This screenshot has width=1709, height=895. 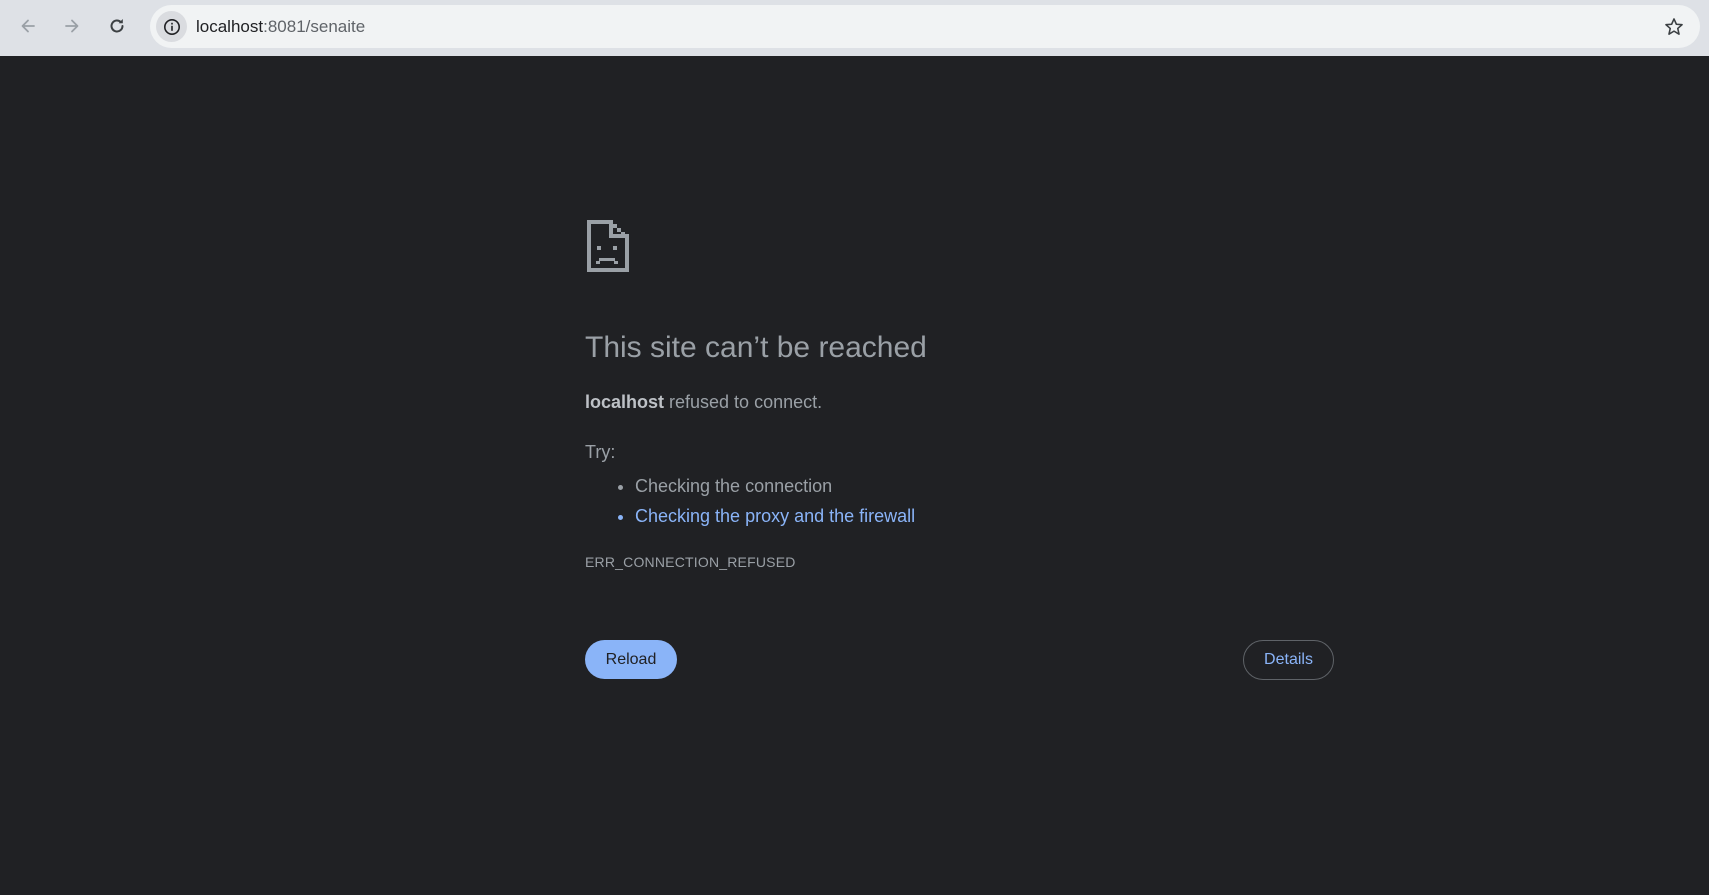 I want to click on forward-arrow-icon, so click(x=72, y=26).